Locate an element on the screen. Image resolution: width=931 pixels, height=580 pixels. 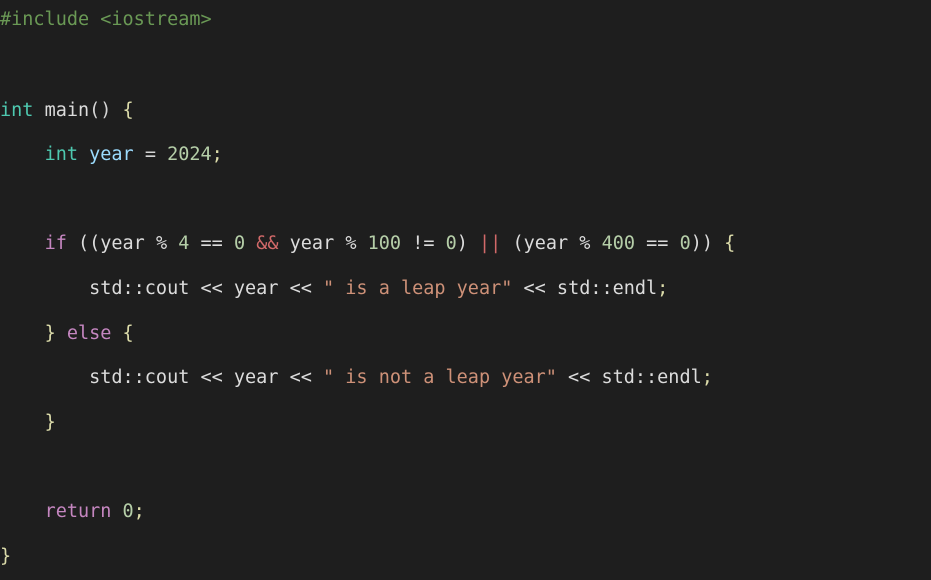
code-token-num: 2024 is located at coordinates (189, 155).